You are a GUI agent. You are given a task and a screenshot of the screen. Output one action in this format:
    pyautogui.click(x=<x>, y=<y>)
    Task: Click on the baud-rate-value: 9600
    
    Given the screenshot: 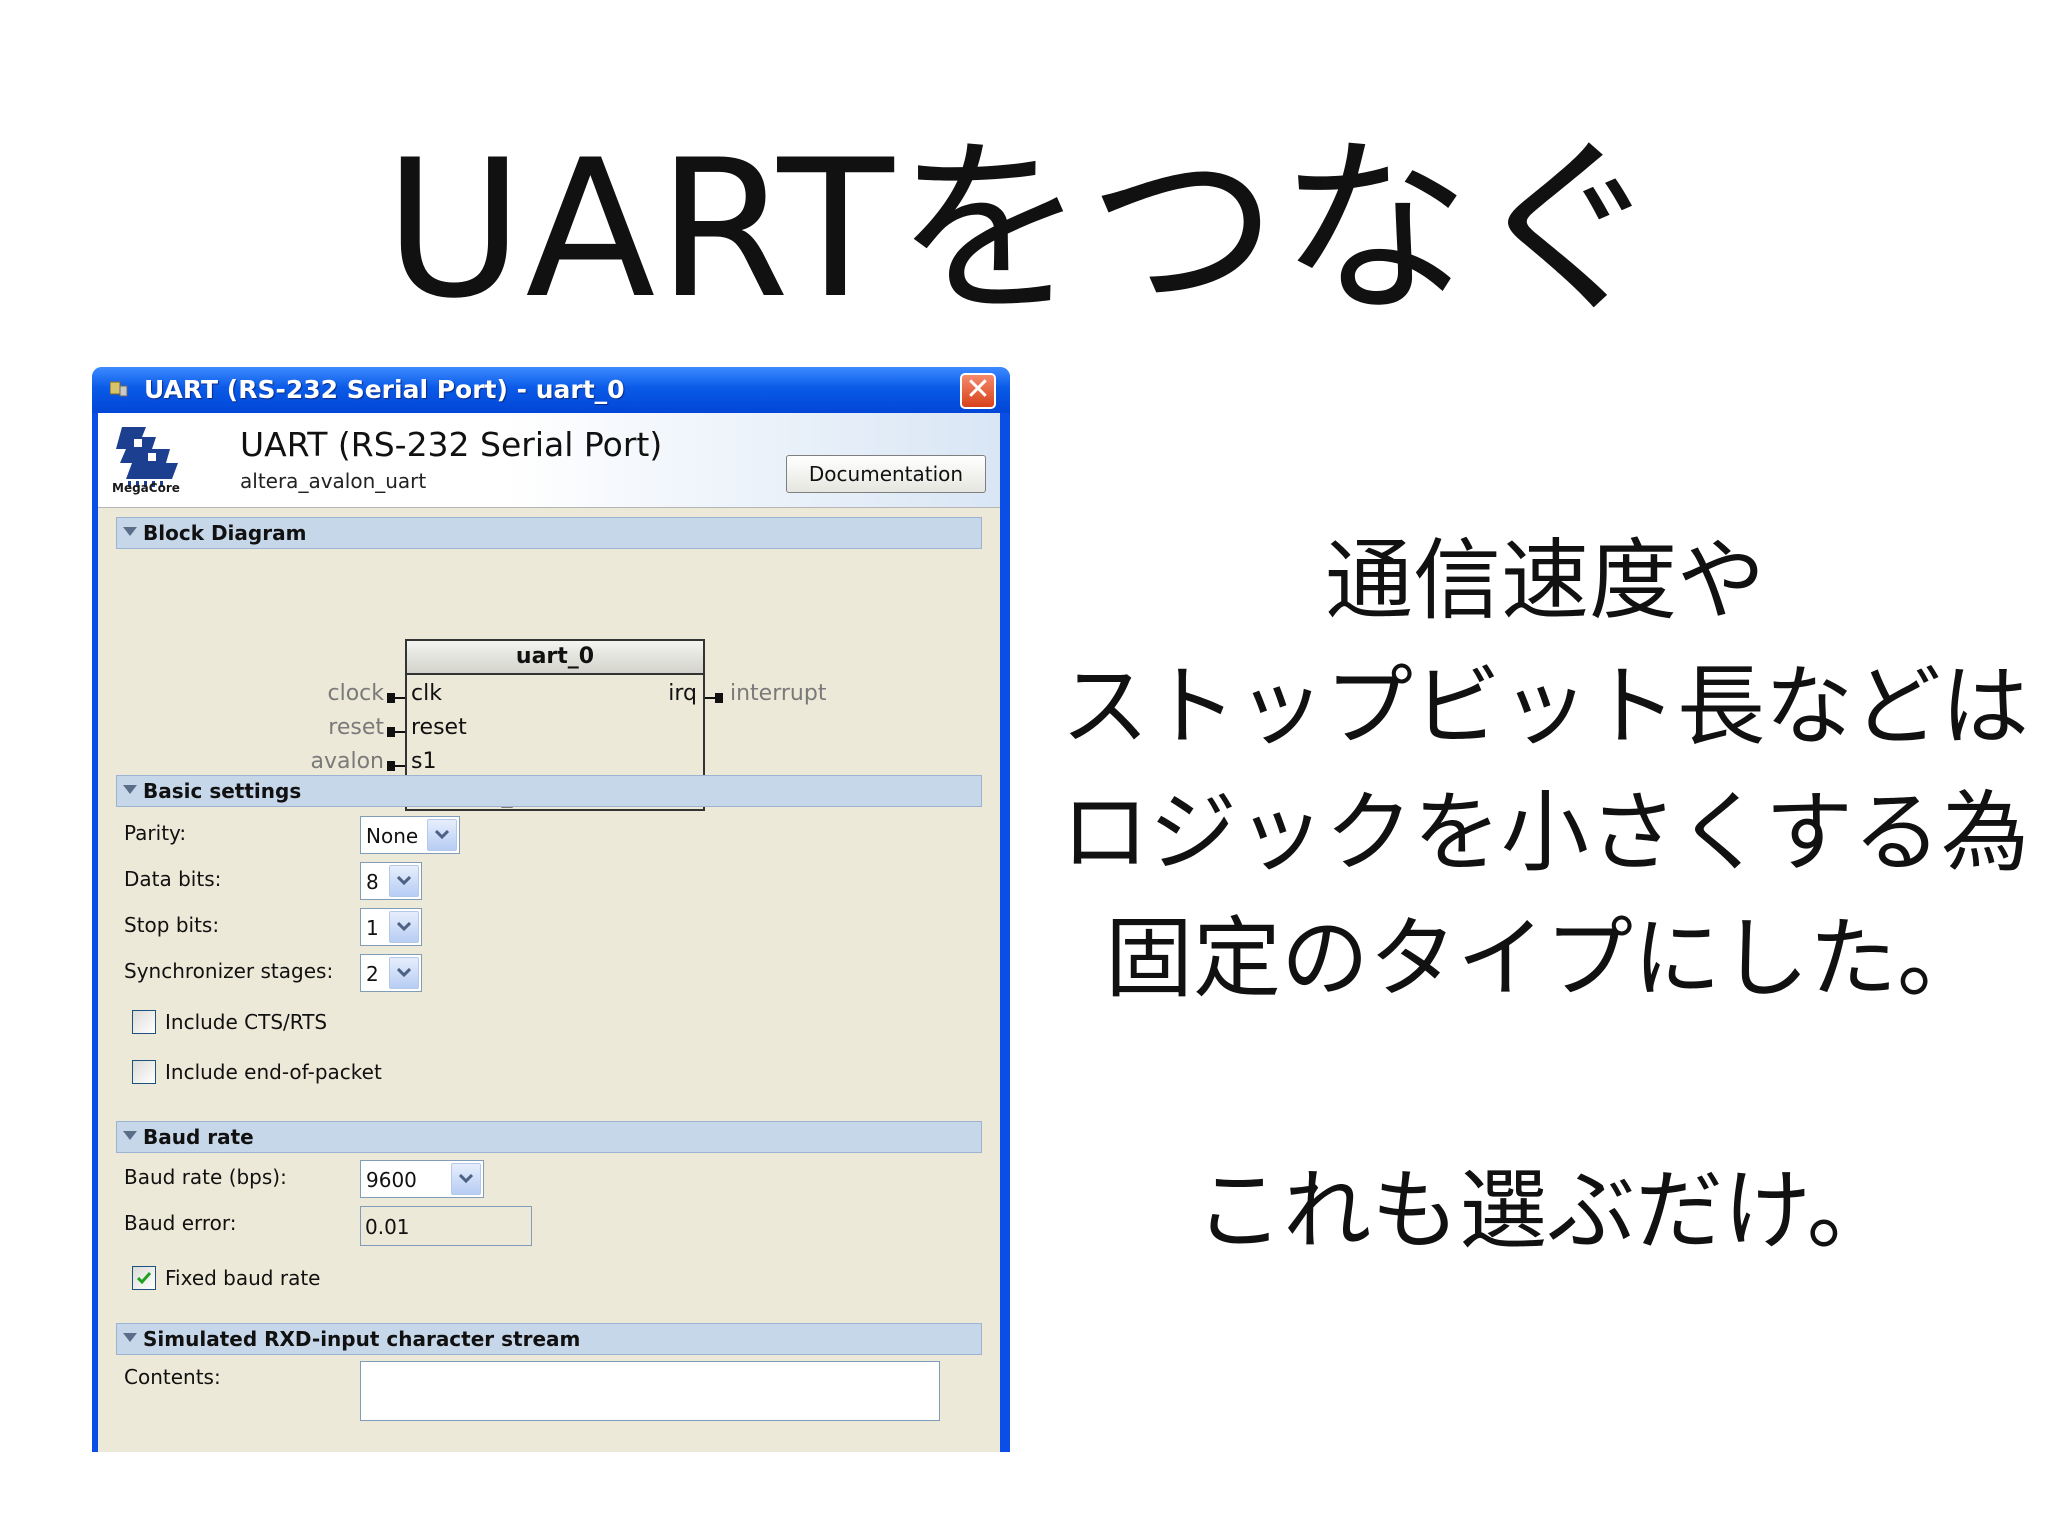 What is the action you would take?
    pyautogui.click(x=391, y=1180)
    